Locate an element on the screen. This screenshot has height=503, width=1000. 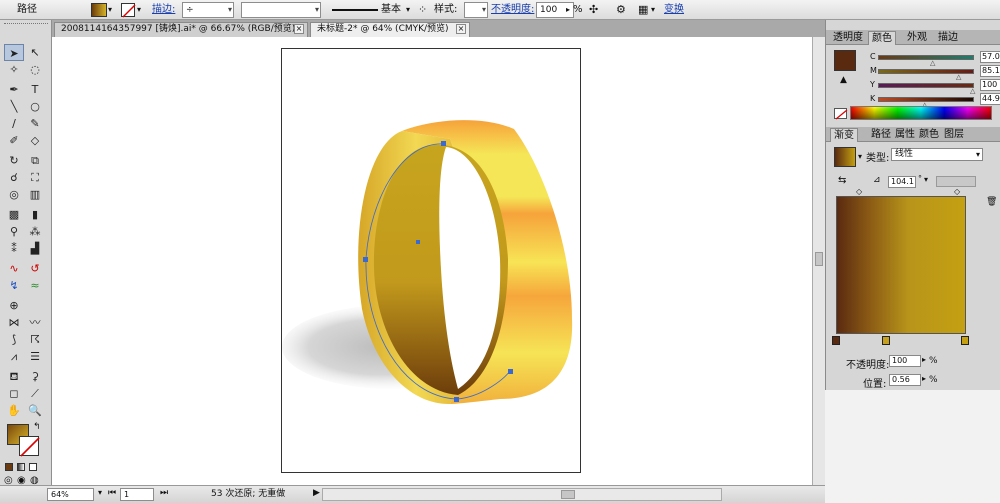
stroke-link: 描边: is located at coordinates (163, 10).